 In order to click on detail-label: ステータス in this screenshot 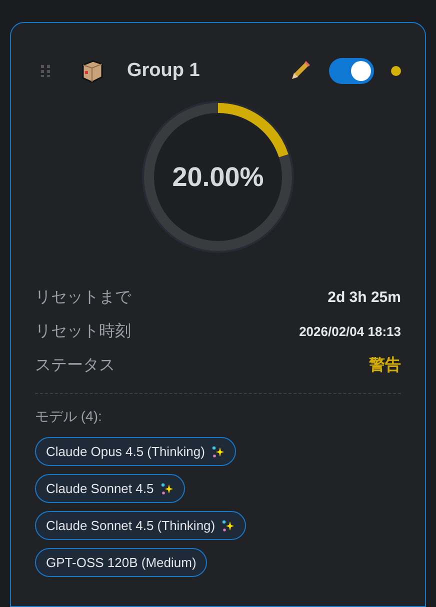, I will do `click(75, 366)`.